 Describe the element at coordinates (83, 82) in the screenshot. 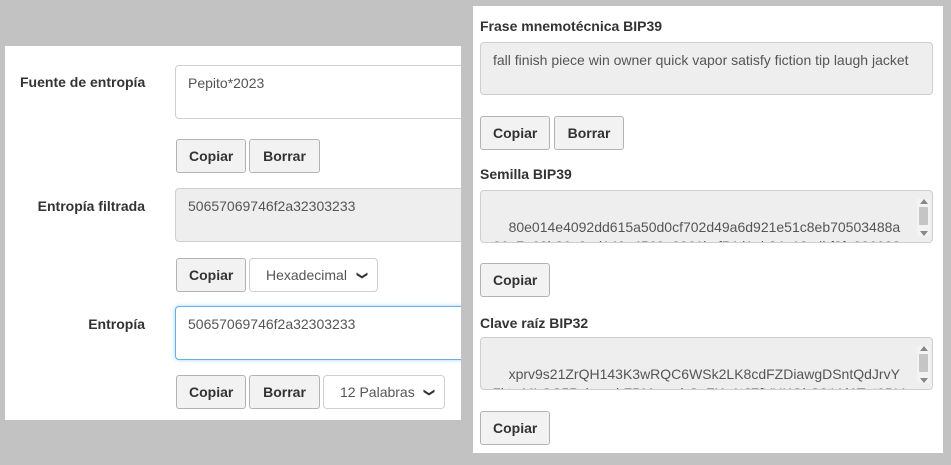

I see `entropy-source-label: Fuente de entropía` at that location.